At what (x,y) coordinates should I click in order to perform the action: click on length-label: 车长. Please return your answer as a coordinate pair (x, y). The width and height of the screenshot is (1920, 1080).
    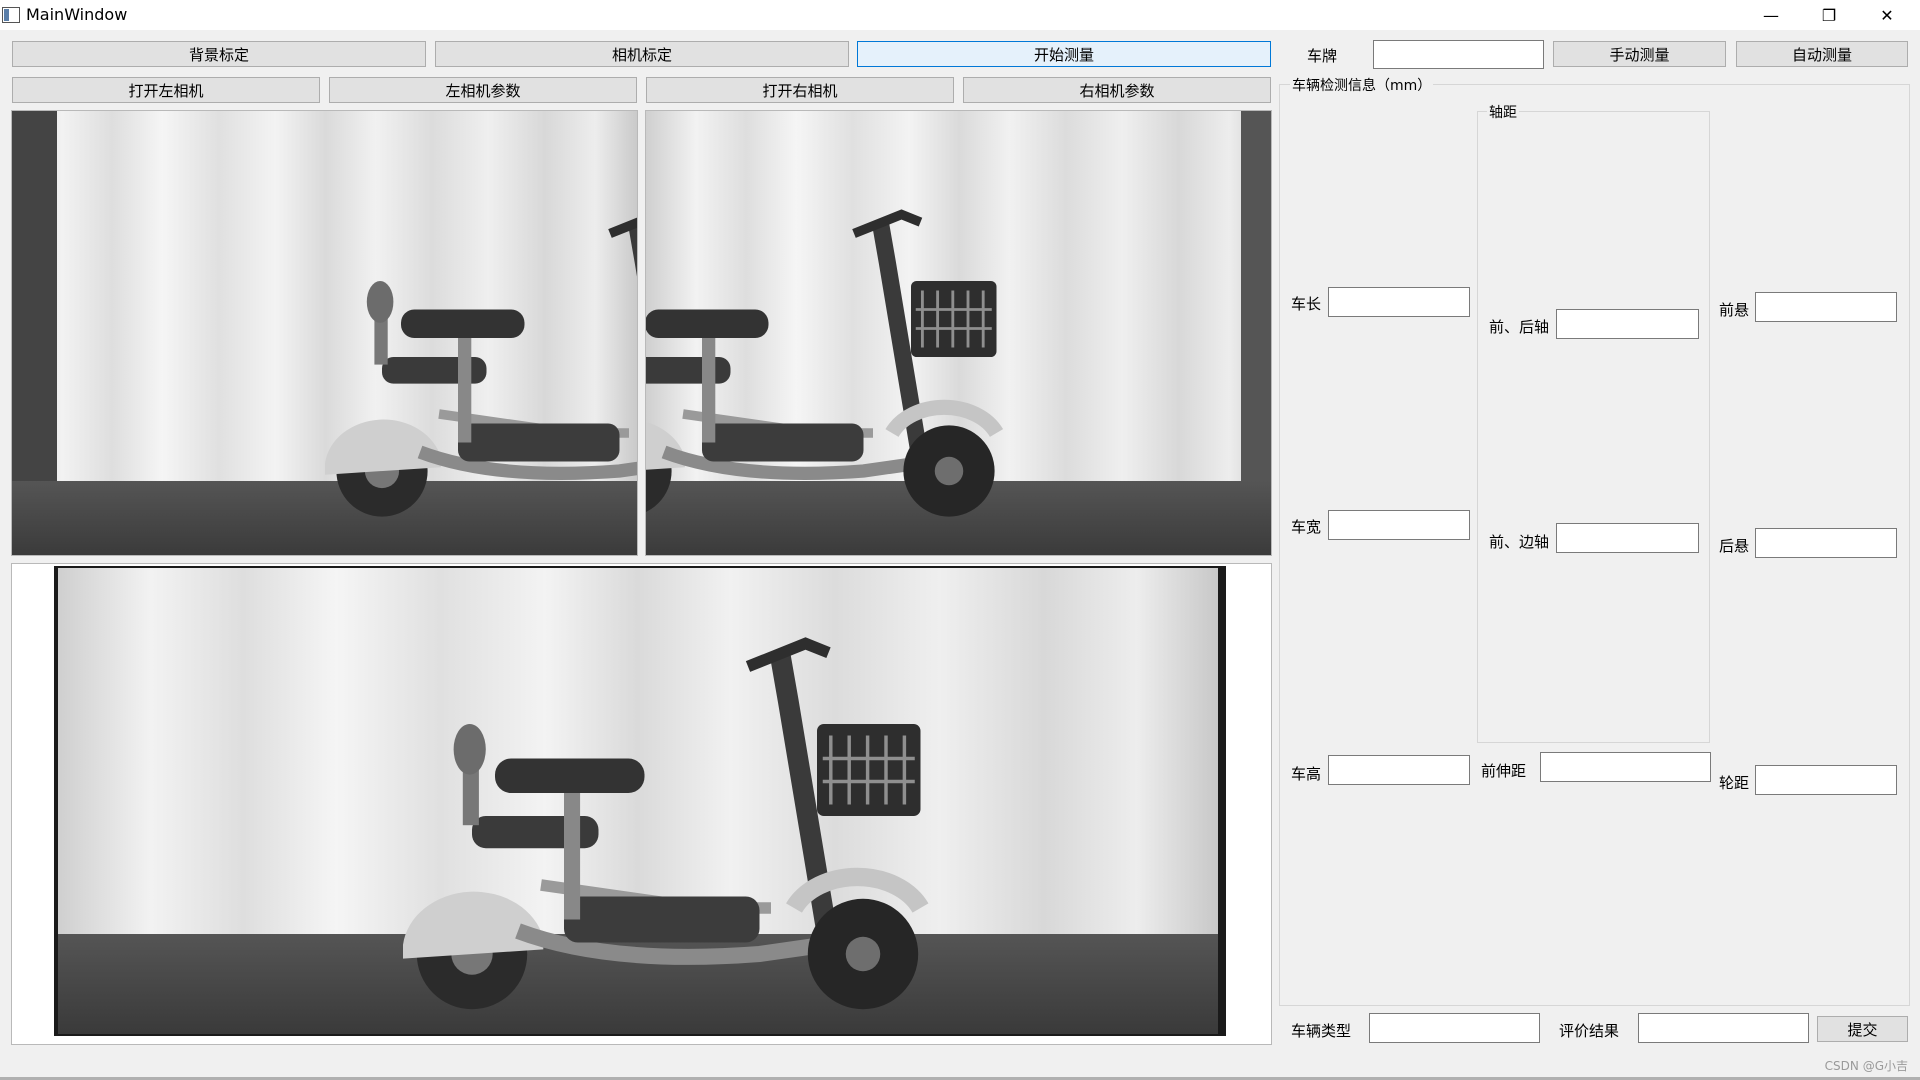
    Looking at the image, I should click on (1306, 304).